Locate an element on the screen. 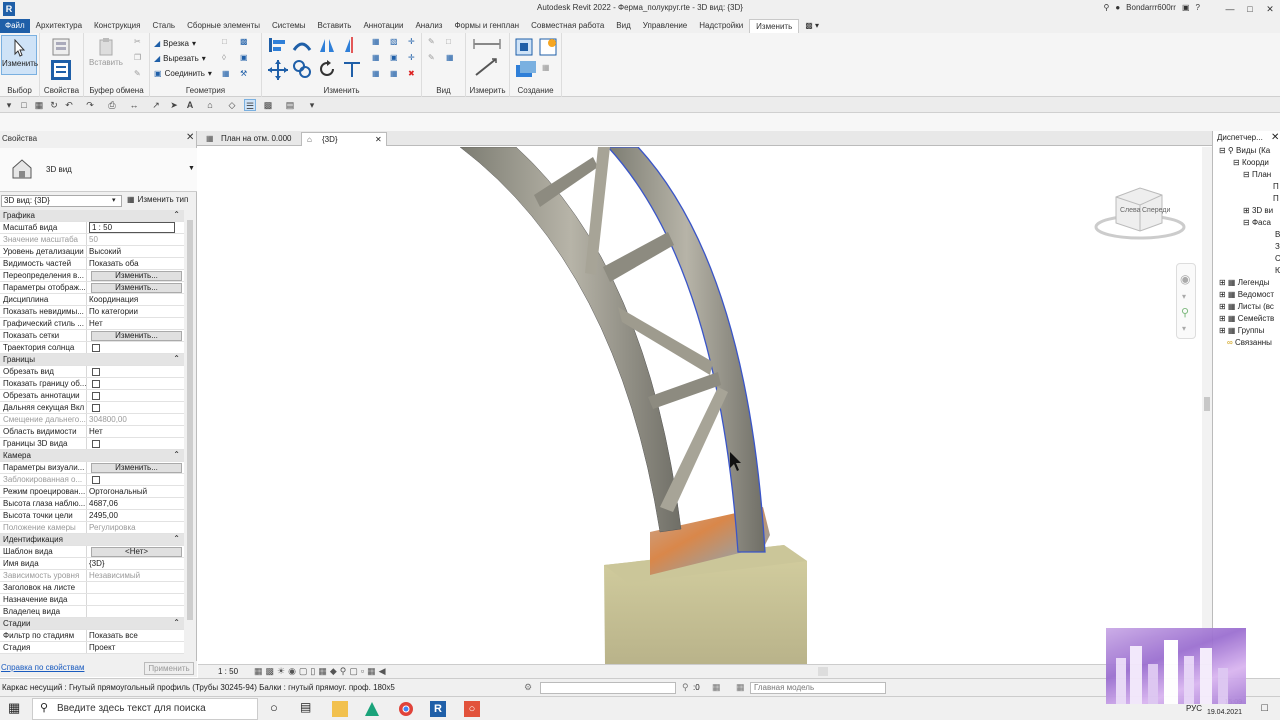 The width and height of the screenshot is (1280, 720). viewcube-front-label: Спереди is located at coordinates (1156, 210).